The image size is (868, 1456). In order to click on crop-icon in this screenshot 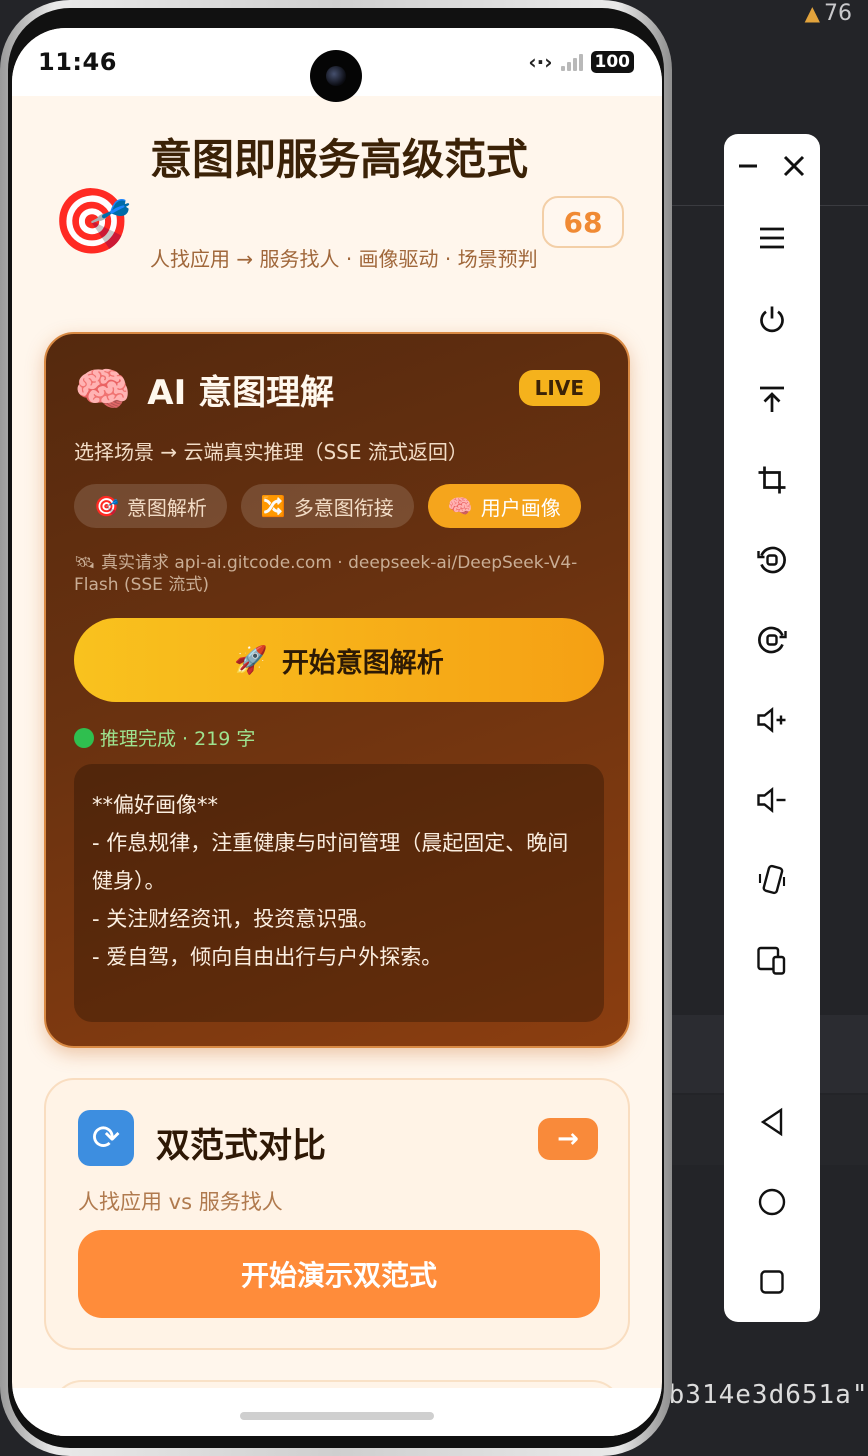, I will do `click(772, 480)`.